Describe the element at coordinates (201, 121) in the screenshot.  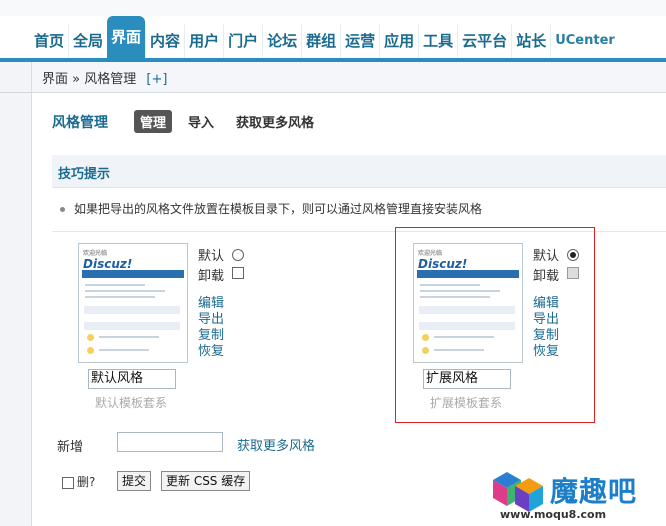
I see `tab-import: 导入` at that location.